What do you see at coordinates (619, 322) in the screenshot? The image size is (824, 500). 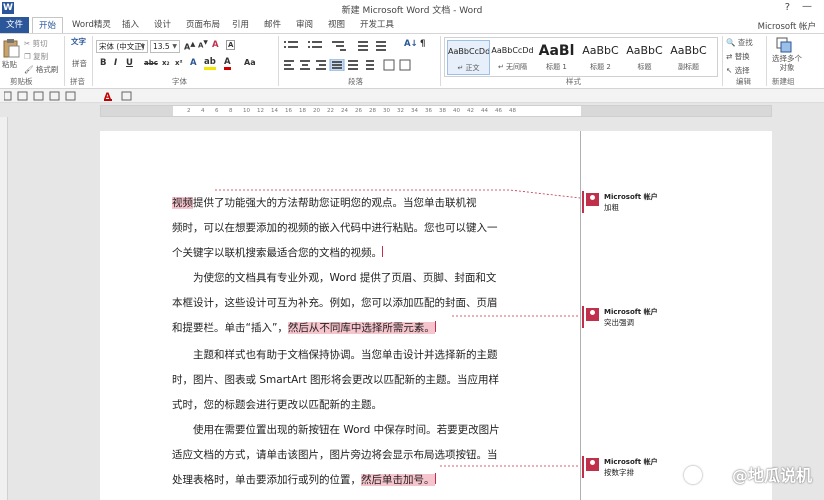 I see `comment-text: 突出强调` at bounding box center [619, 322].